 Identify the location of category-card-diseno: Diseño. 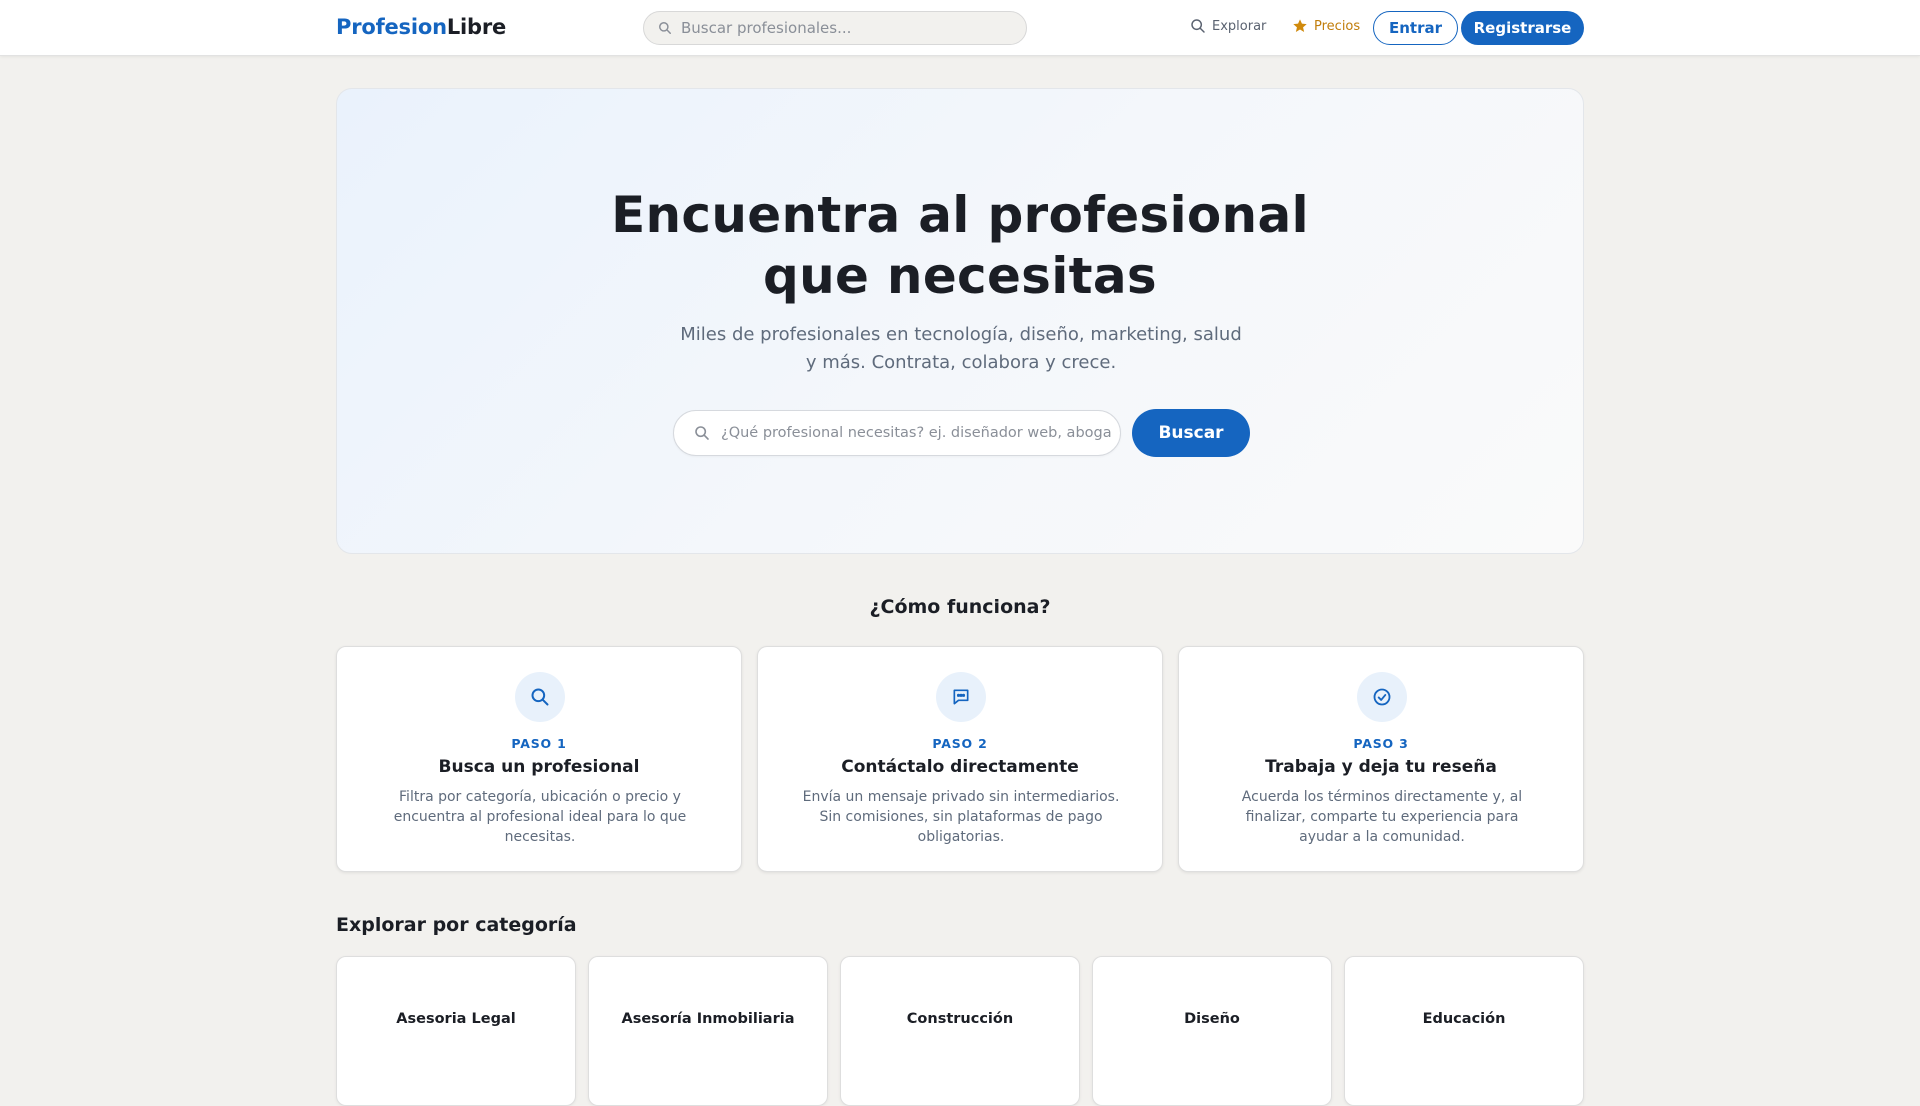
(1212, 1031).